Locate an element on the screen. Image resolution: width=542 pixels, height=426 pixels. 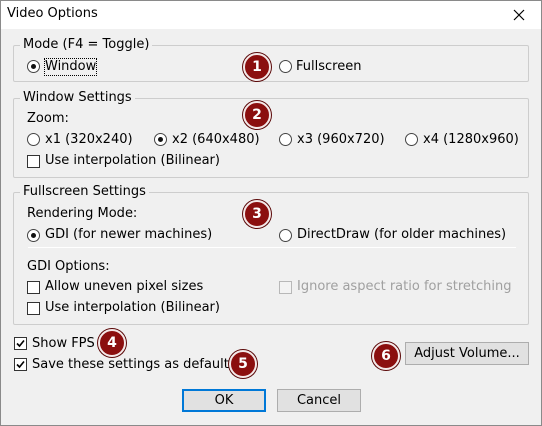
zoom-label: Zoom: is located at coordinates (48, 118).